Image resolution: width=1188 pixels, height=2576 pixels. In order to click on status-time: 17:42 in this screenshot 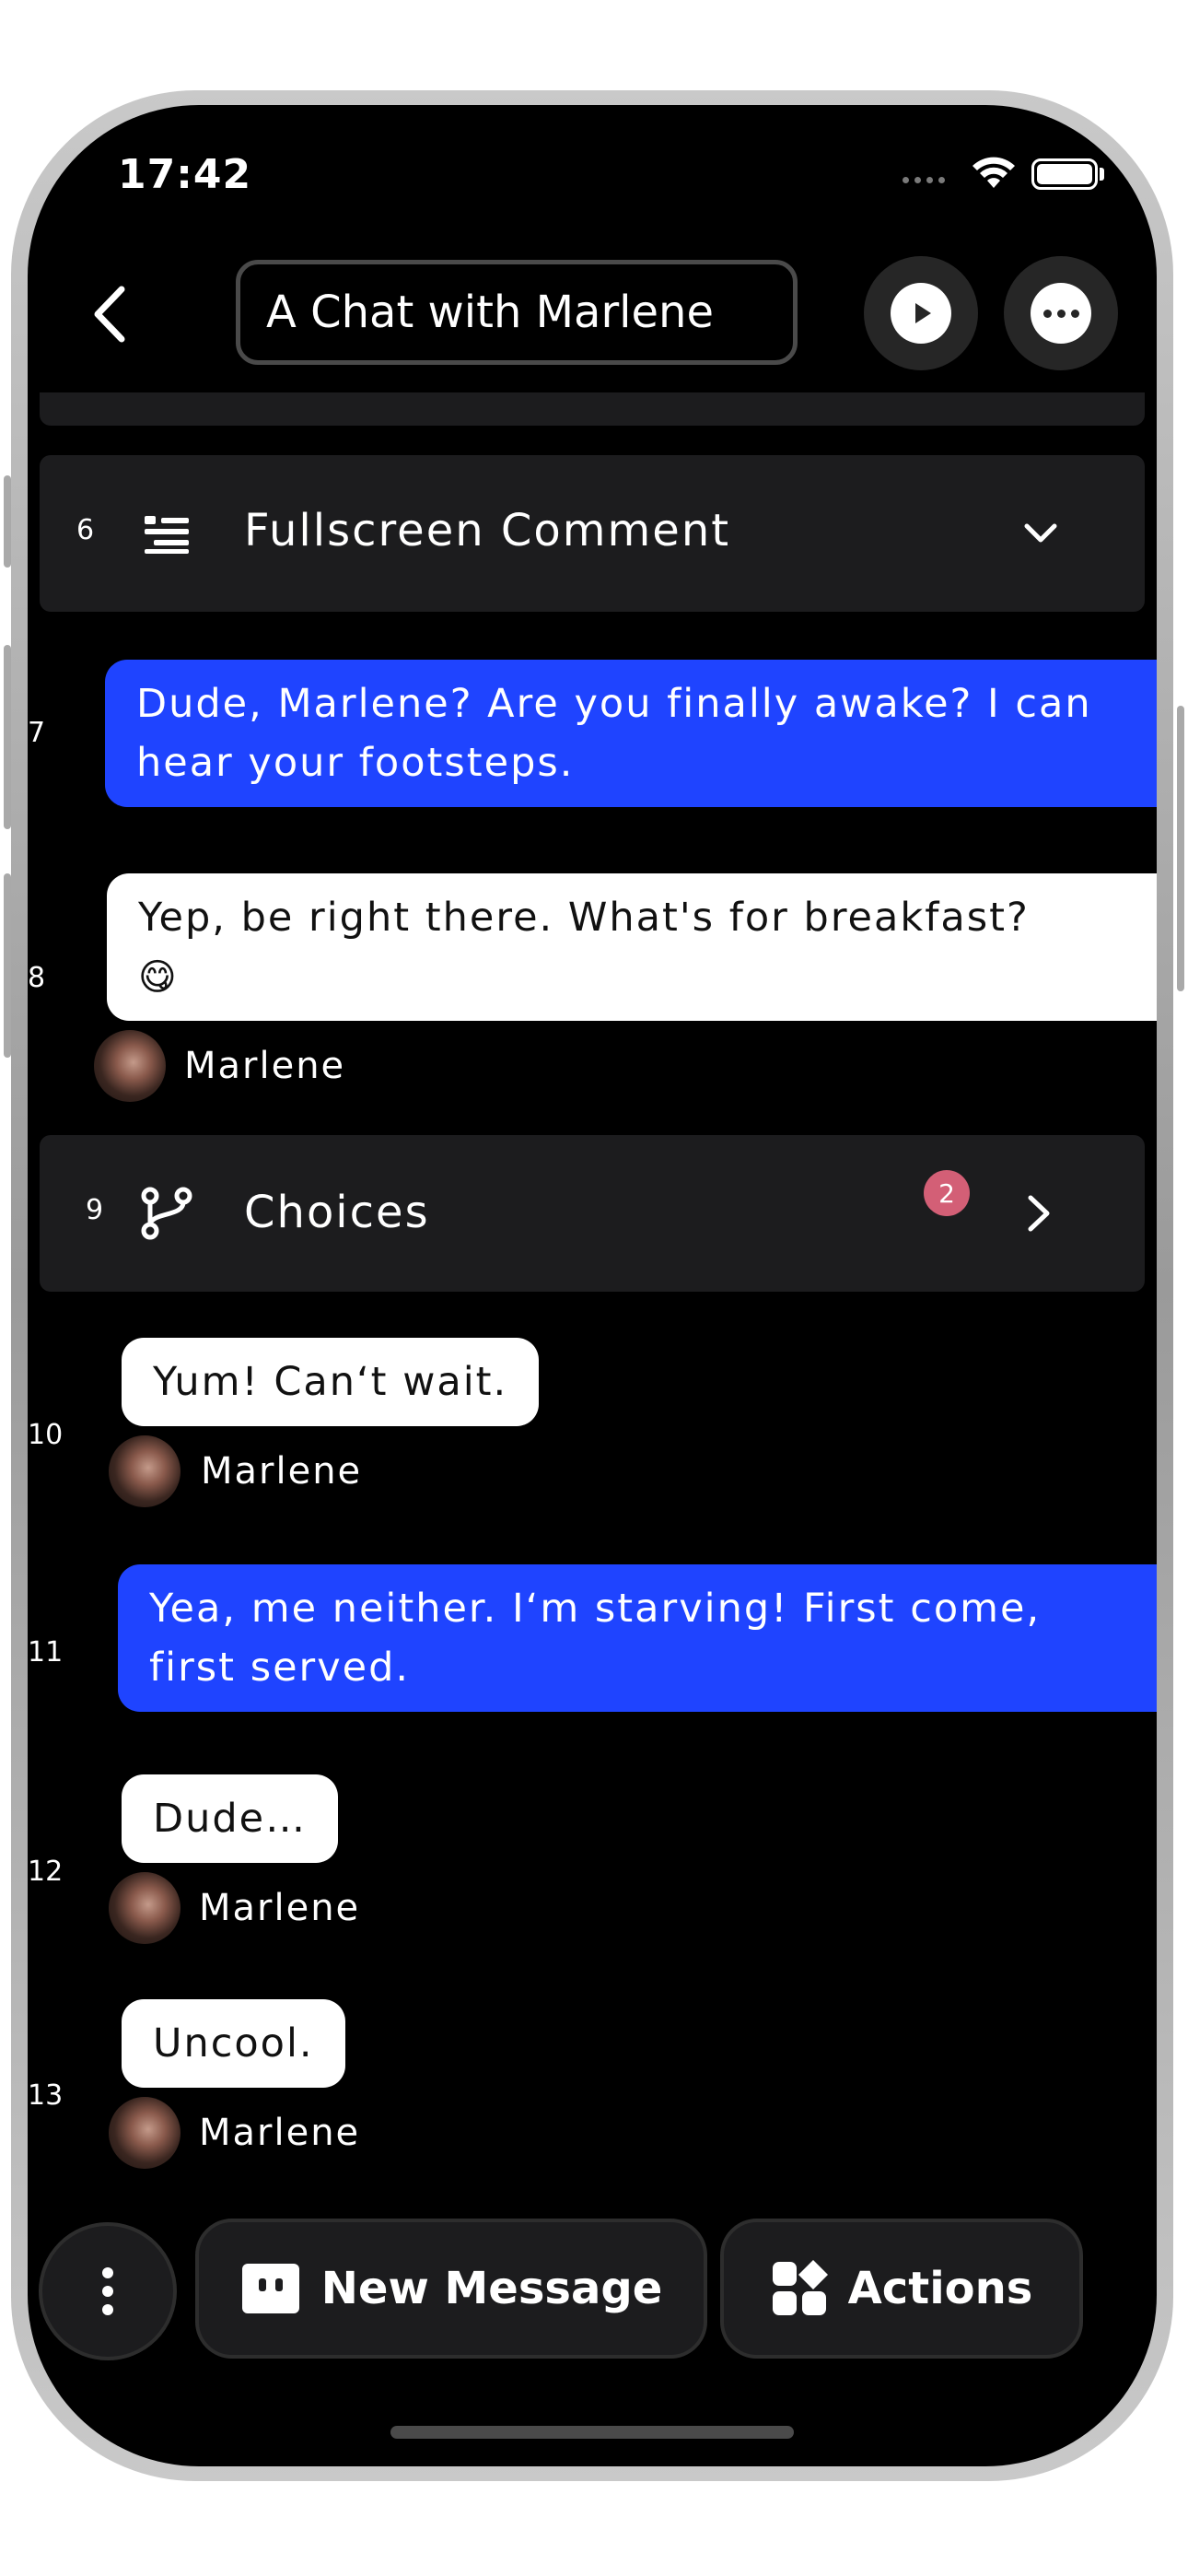, I will do `click(185, 174)`.